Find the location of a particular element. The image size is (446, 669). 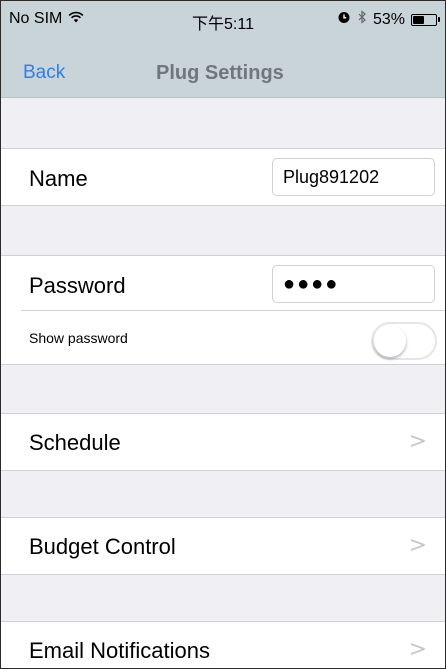

password-field: ●●●● is located at coordinates (353, 284).